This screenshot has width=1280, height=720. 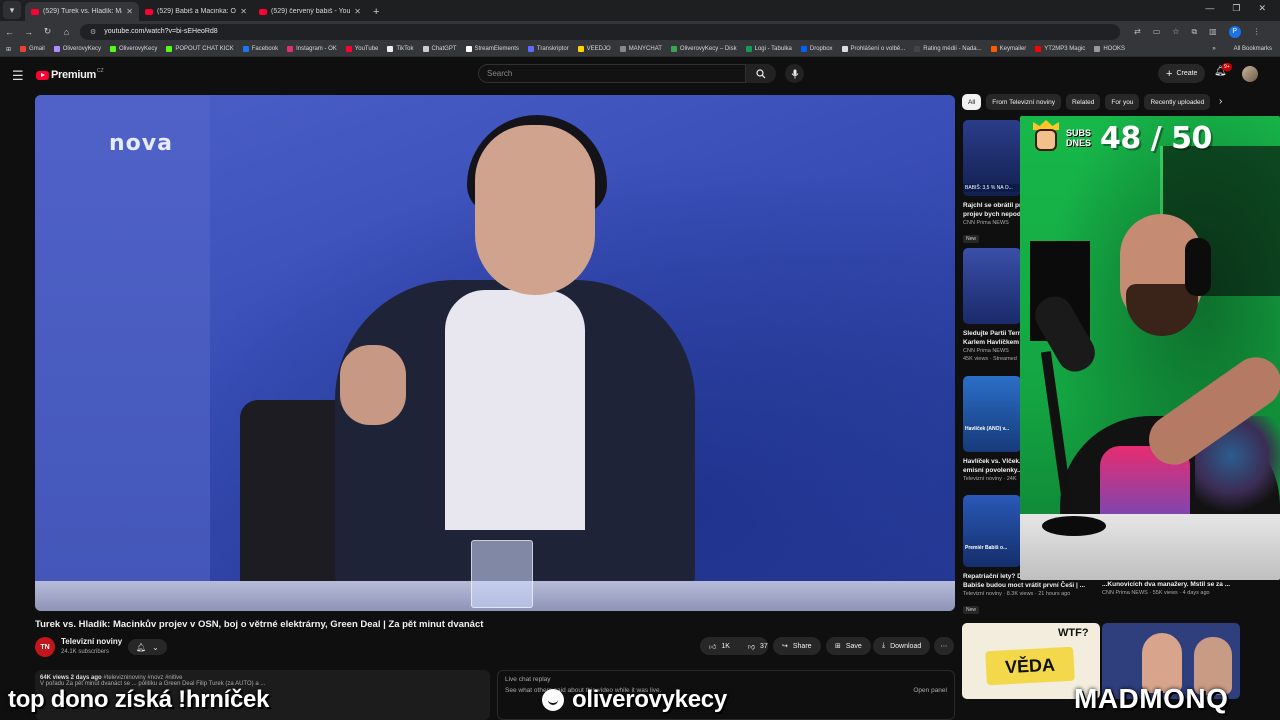 I want to click on chevron-right-icon: ›, so click(x=1220, y=101).